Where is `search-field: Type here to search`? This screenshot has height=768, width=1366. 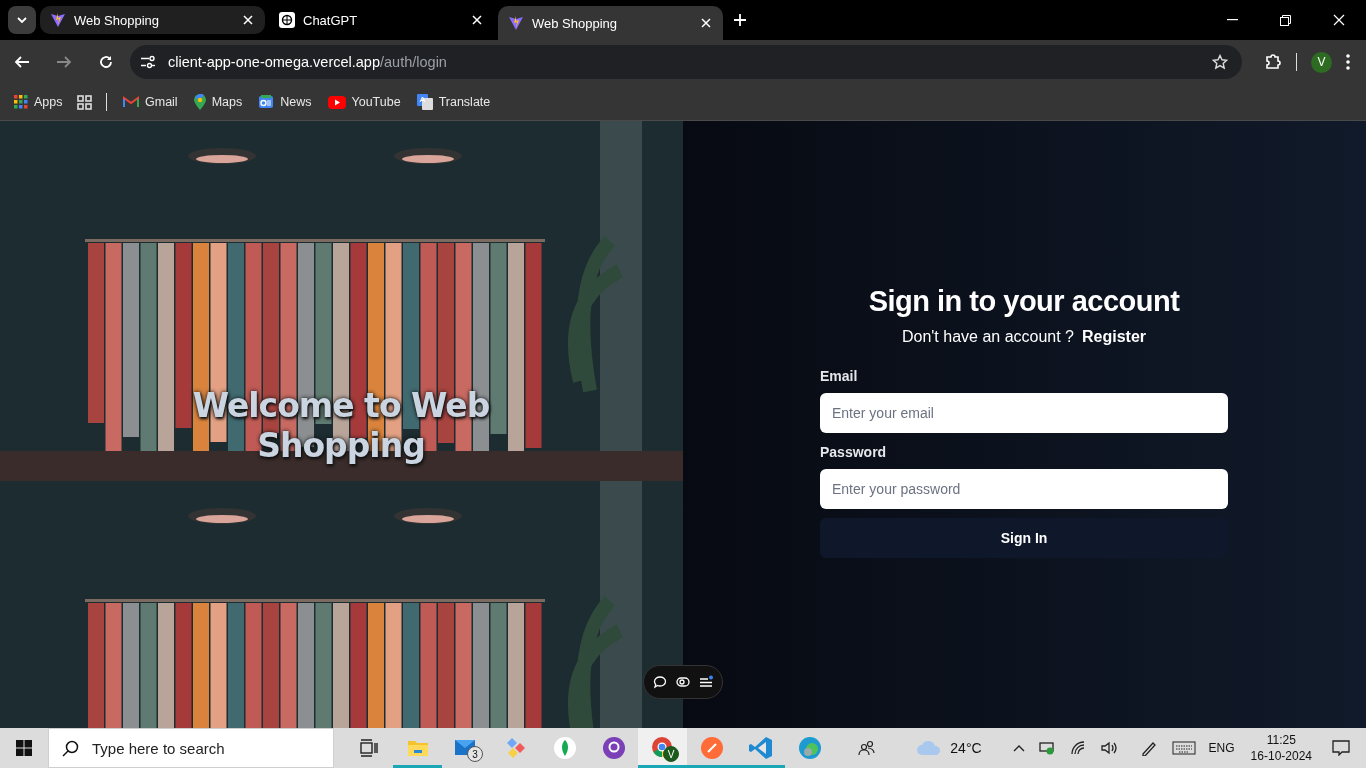
search-field: Type here to search is located at coordinates (191, 748).